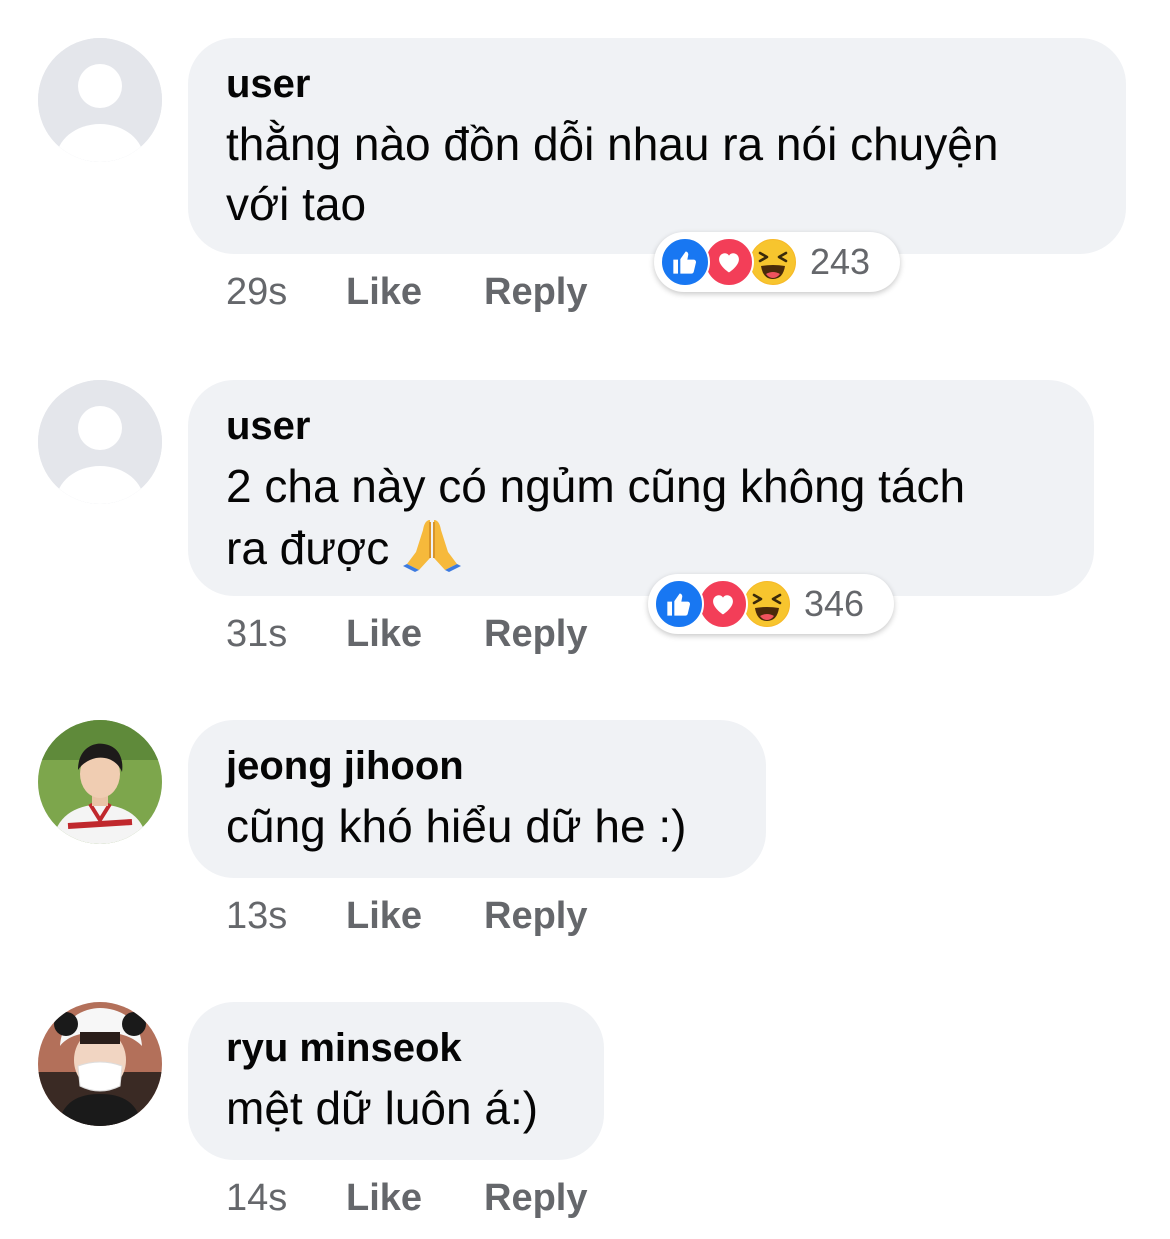 This screenshot has width=1170, height=1239. What do you see at coordinates (432, 551) in the screenshot?
I see `folded-hands-emoji` at bounding box center [432, 551].